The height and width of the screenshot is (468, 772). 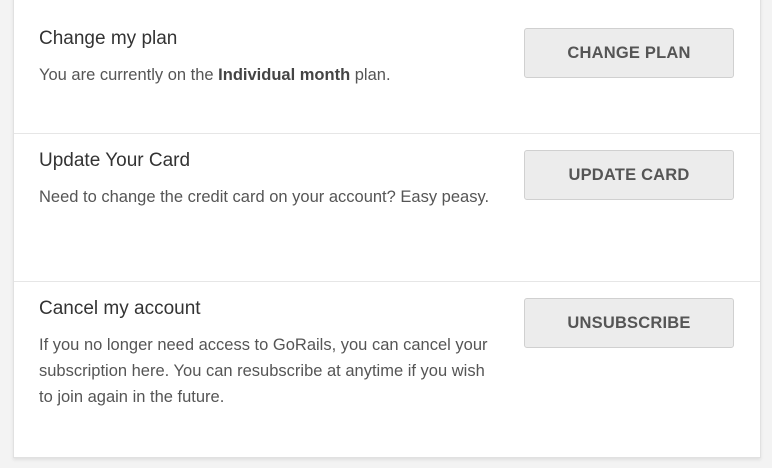 What do you see at coordinates (370, 75) in the screenshot?
I see `plan-desc-suffix: plan.` at bounding box center [370, 75].